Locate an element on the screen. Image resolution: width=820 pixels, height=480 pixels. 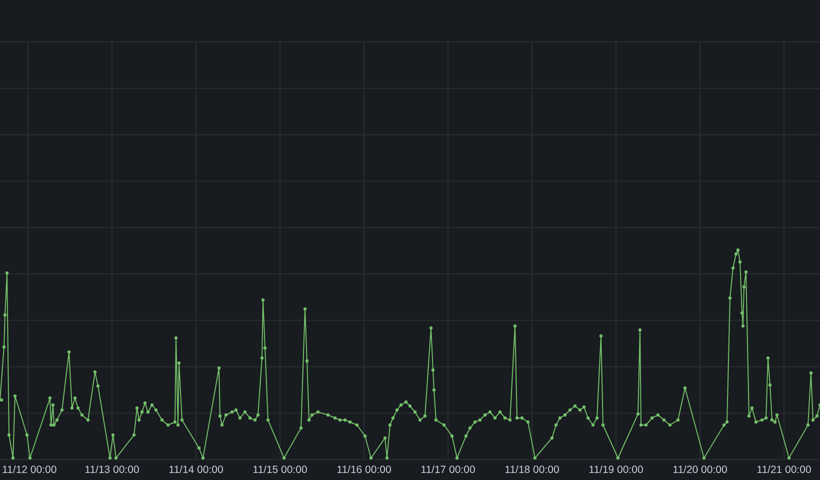
axis-label: 11/15 00:00 is located at coordinates (280, 470).